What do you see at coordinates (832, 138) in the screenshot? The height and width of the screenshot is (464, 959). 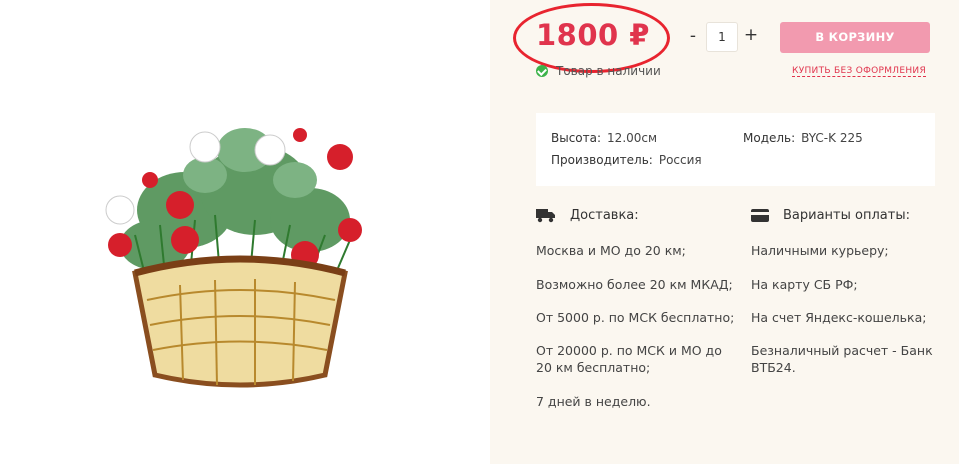 I see `spec-model-value: BYC-K 225` at bounding box center [832, 138].